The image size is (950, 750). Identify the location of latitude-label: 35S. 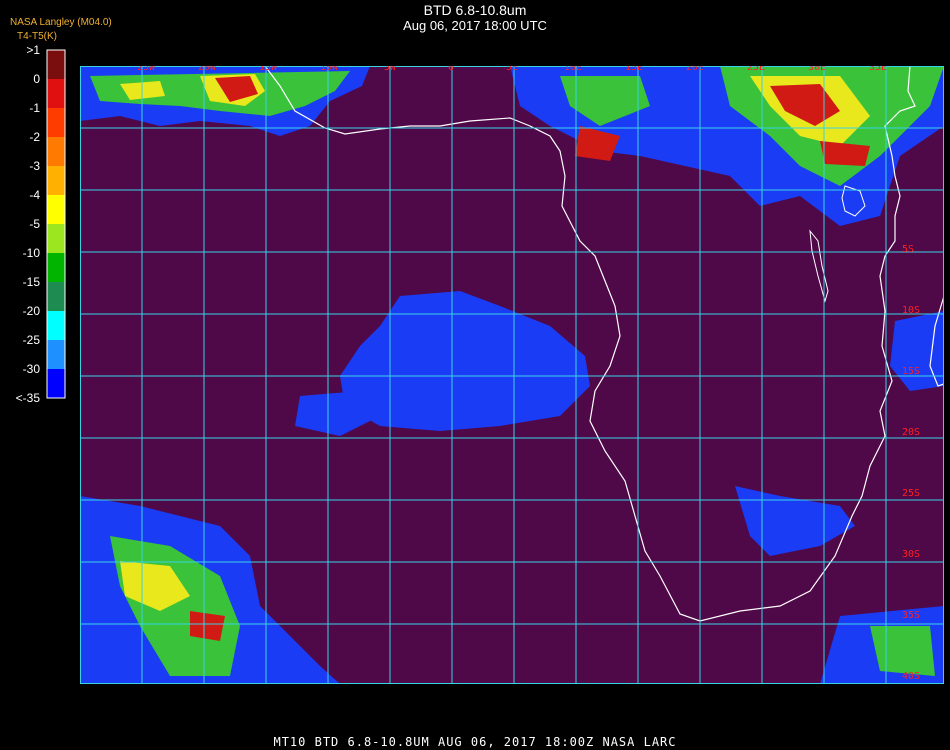
(911, 615).